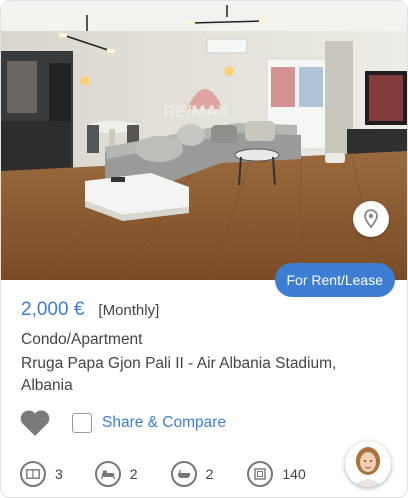  What do you see at coordinates (196, 111) in the screenshot?
I see `svg-text: RE/MAX` at bounding box center [196, 111].